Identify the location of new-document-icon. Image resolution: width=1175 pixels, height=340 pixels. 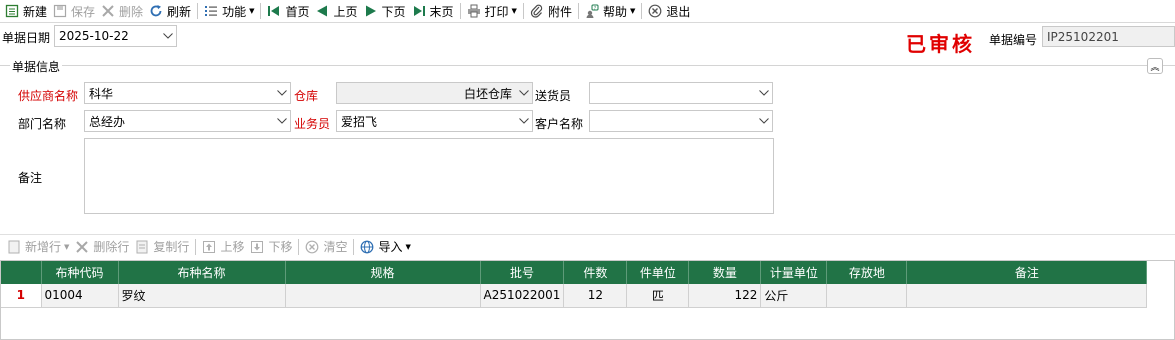
(12, 11).